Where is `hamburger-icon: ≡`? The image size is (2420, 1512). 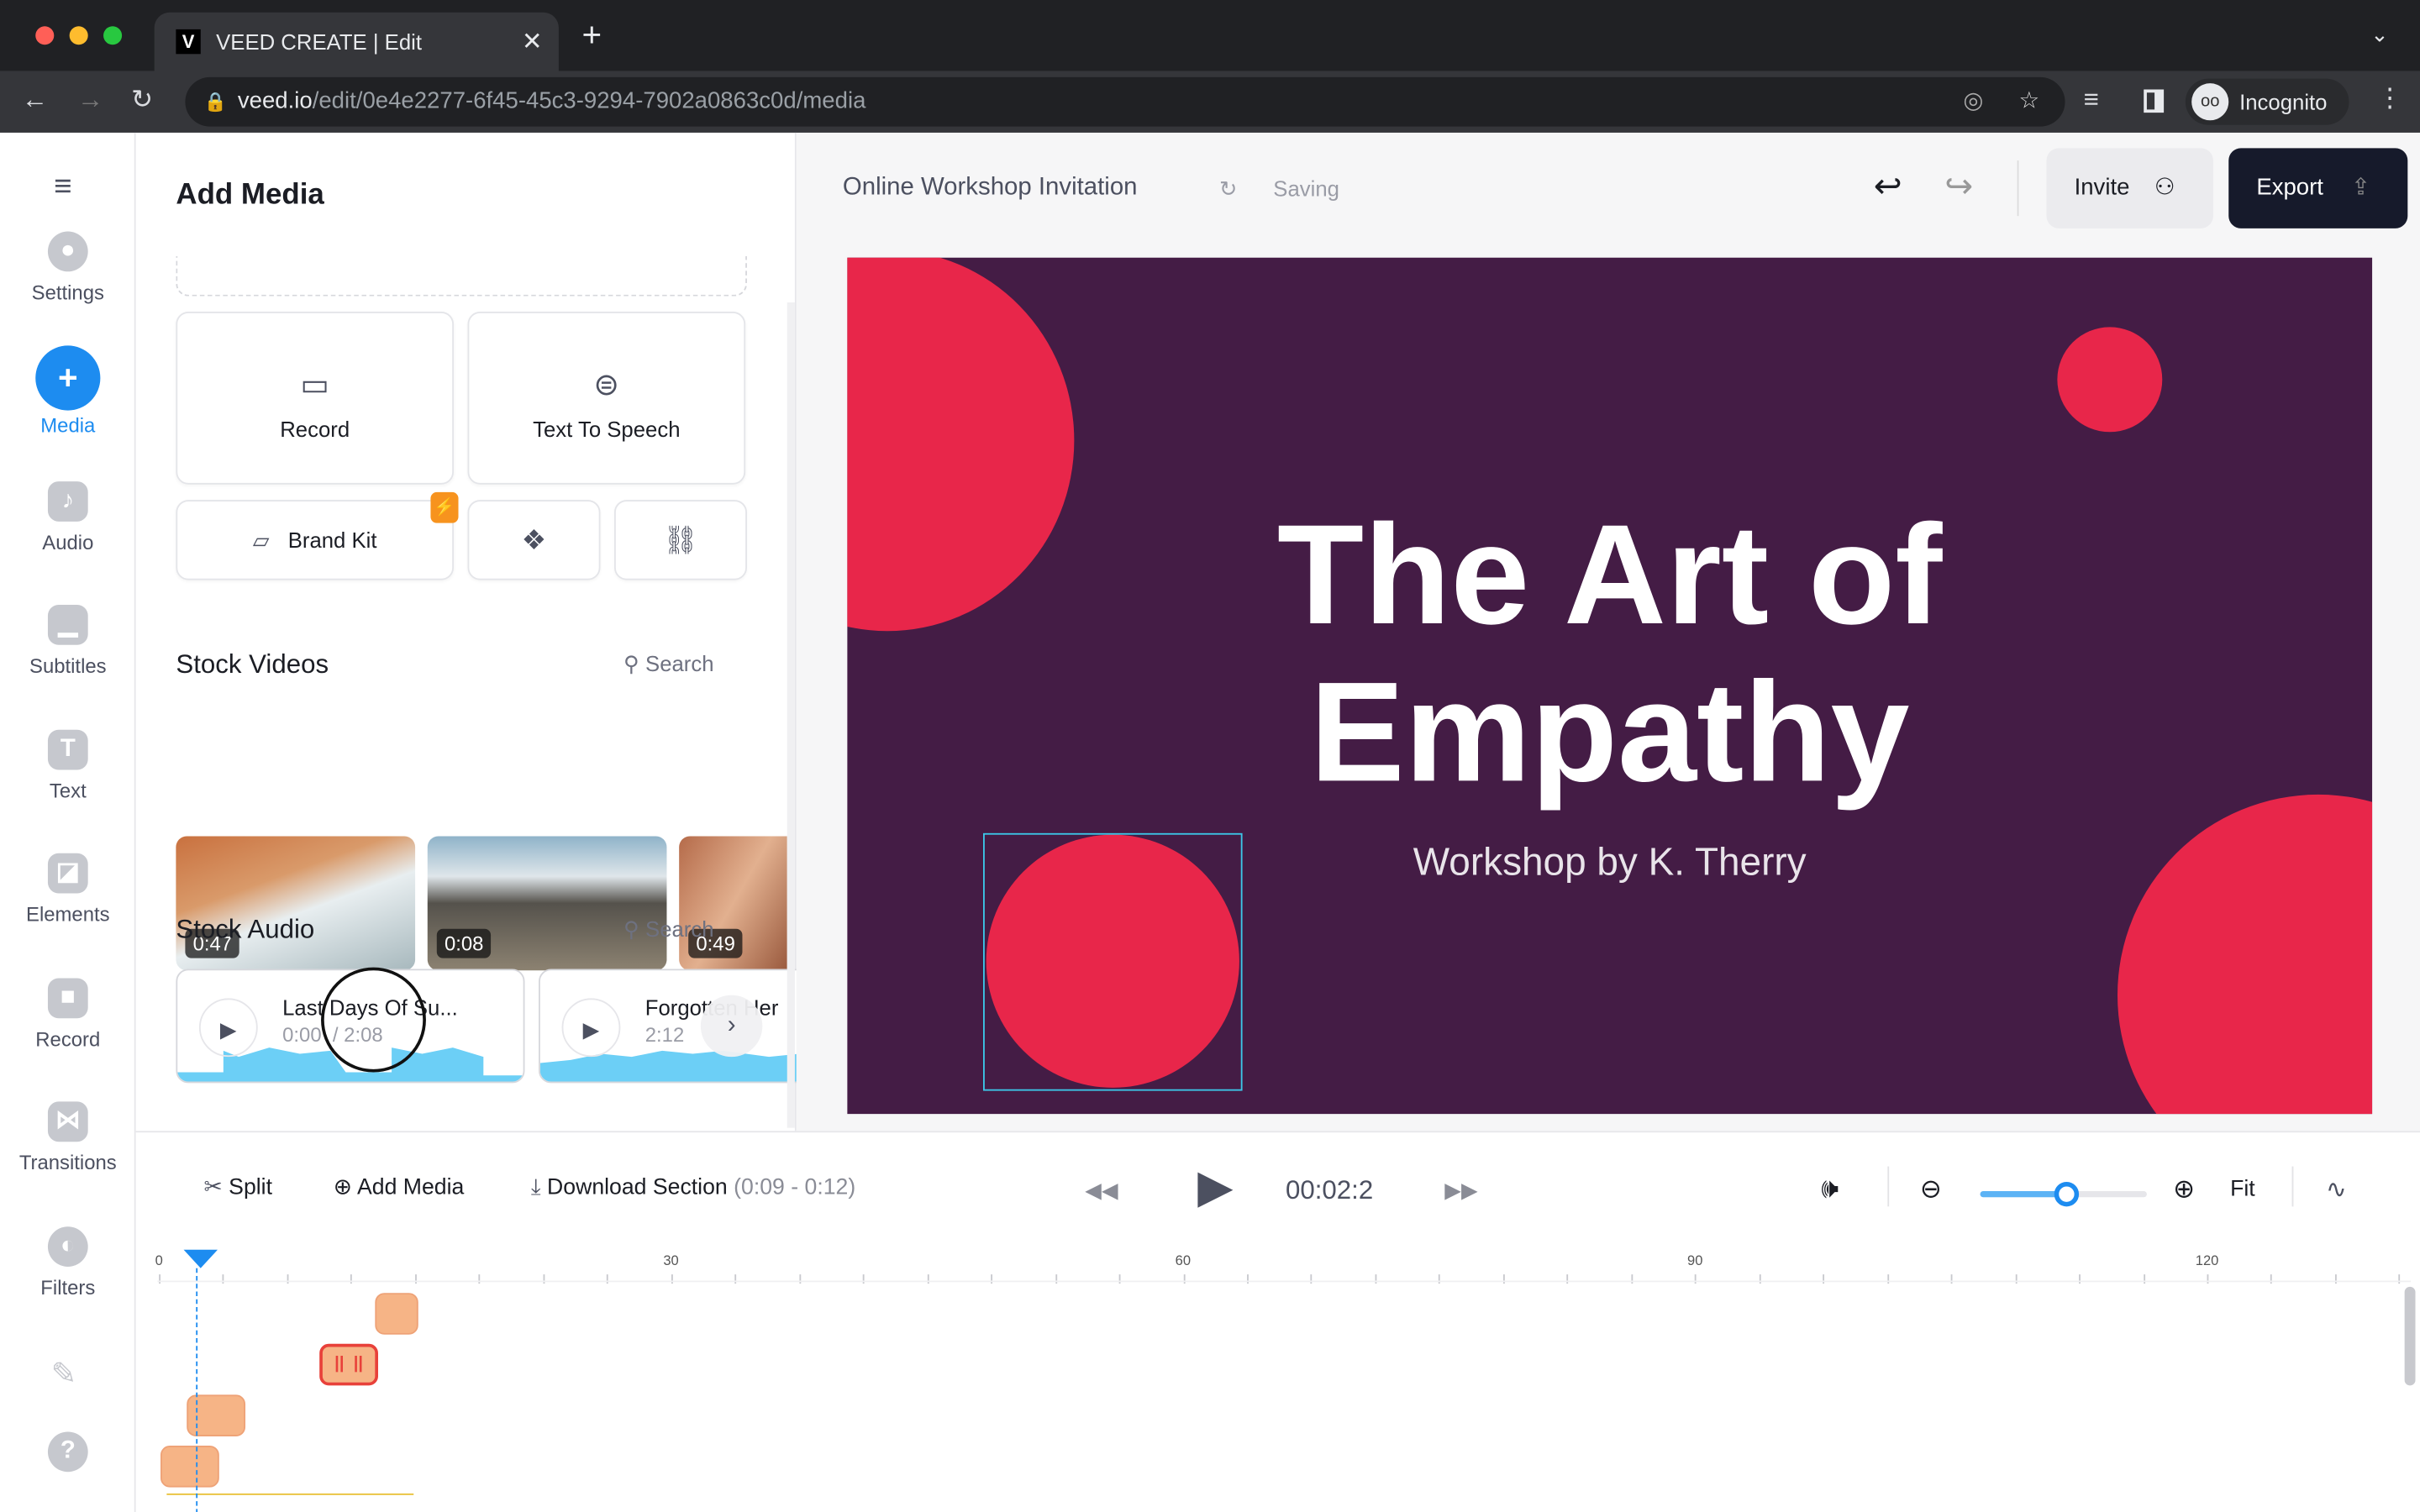 hamburger-icon: ≡ is located at coordinates (62, 187).